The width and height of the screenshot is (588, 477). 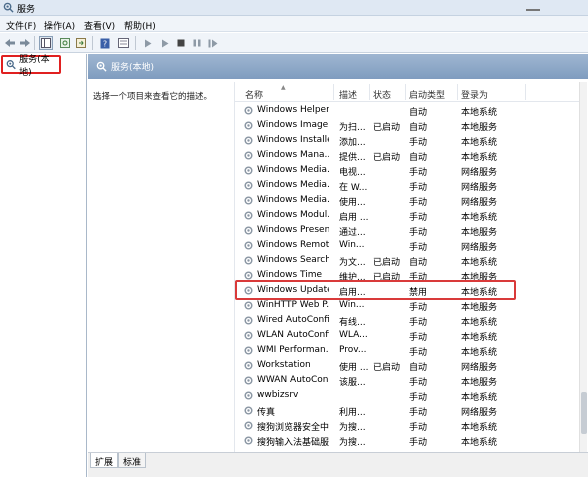 I want to click on table-row: Windows Mana... 提供... 已启动 自动 本地系统, so click(x=408, y=155).